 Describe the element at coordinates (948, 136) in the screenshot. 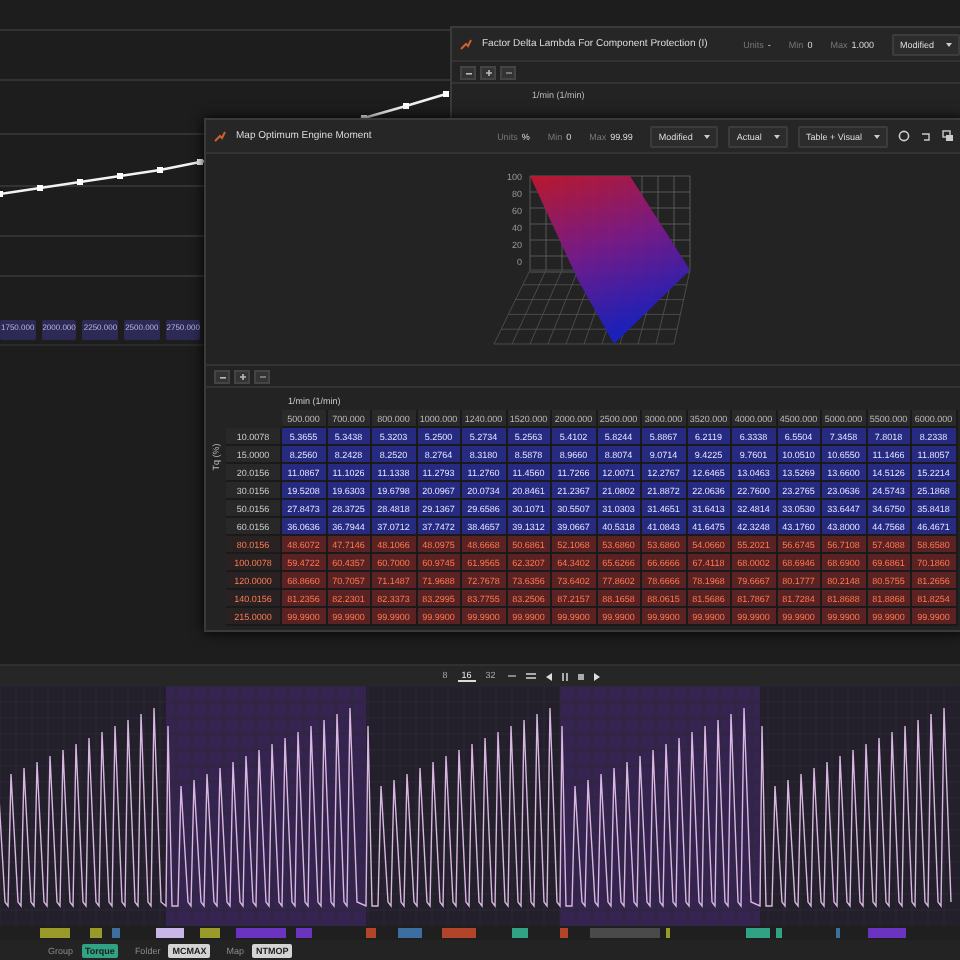

I see `copy-icon` at that location.